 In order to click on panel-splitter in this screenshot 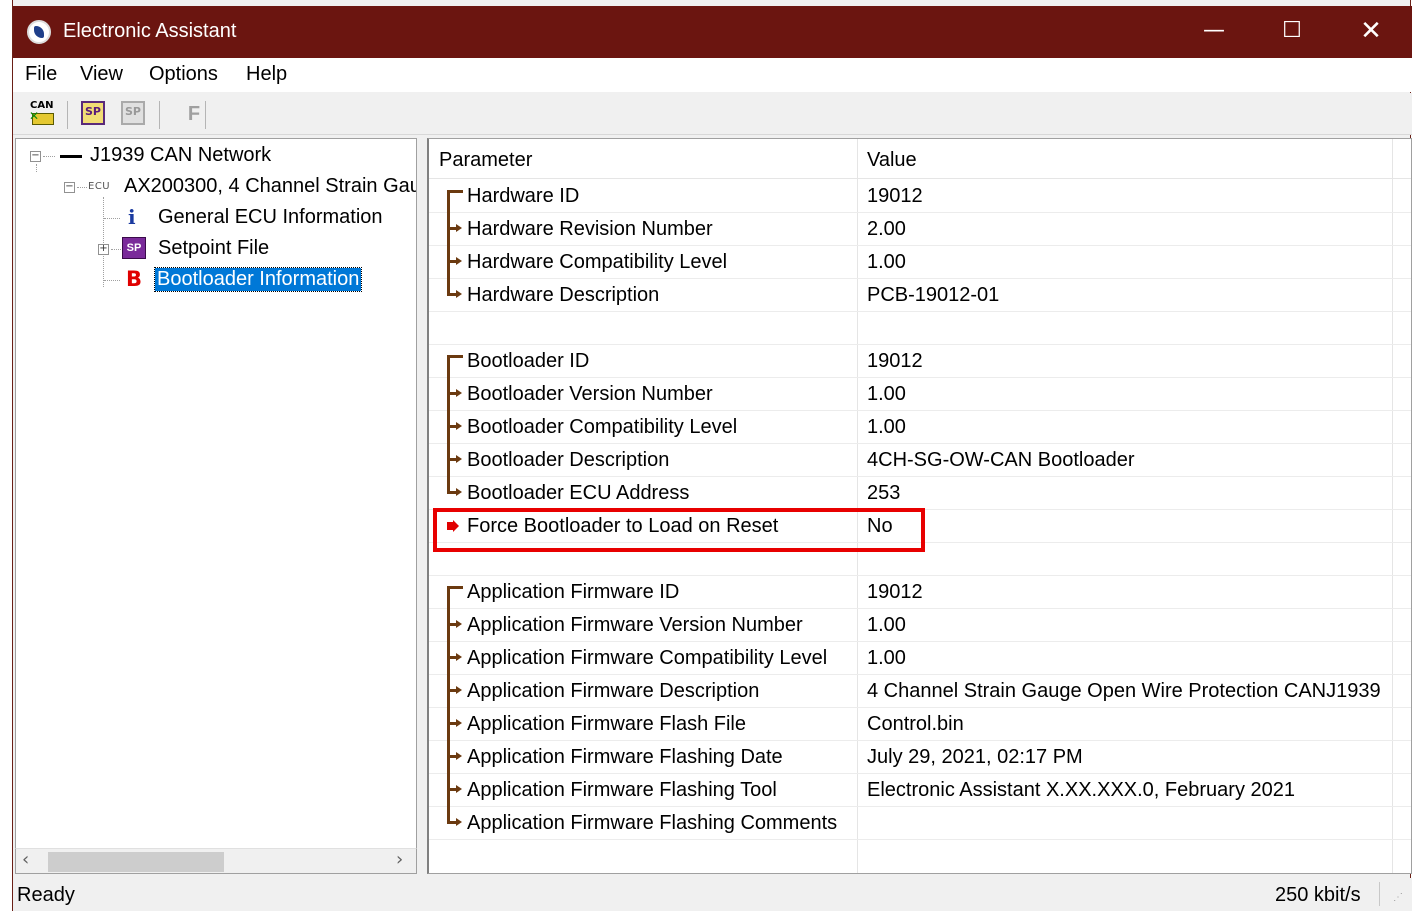, I will do `click(422, 506)`.